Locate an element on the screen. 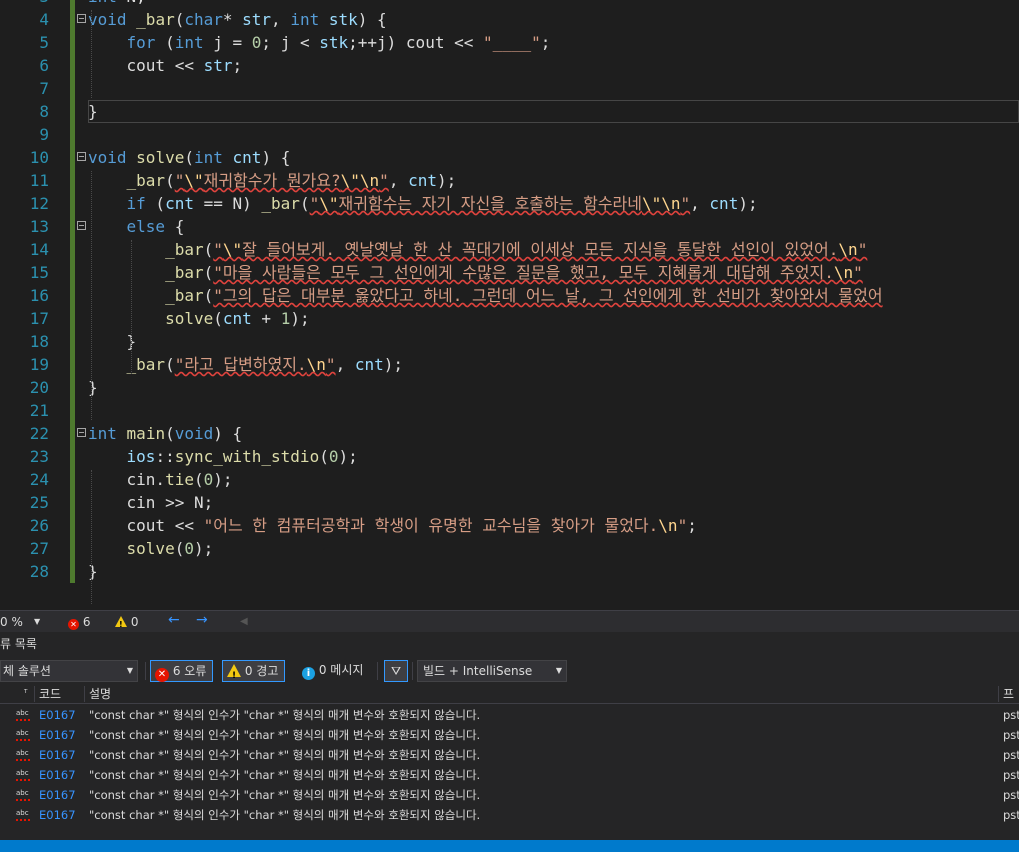 This screenshot has height=852, width=1019. code-line: 18 } is located at coordinates (509, 341).